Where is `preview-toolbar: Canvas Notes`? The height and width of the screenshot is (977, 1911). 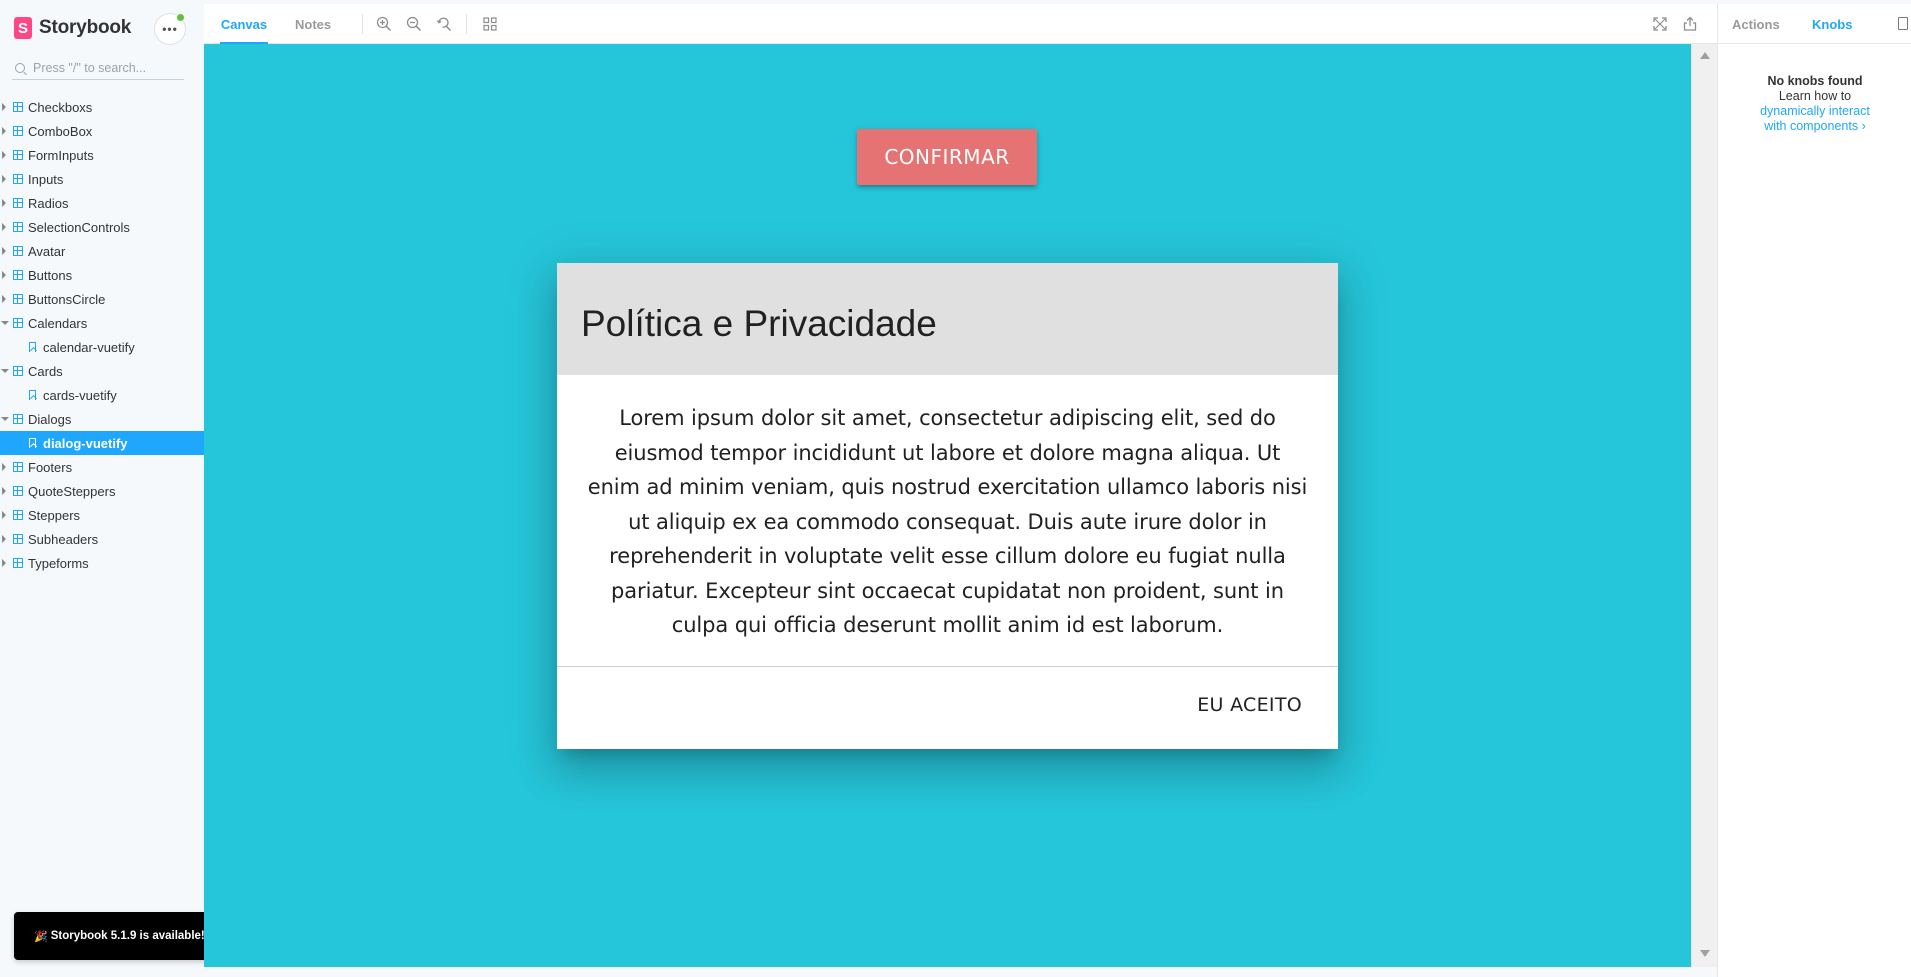 preview-toolbar: Canvas Notes is located at coordinates (960, 24).